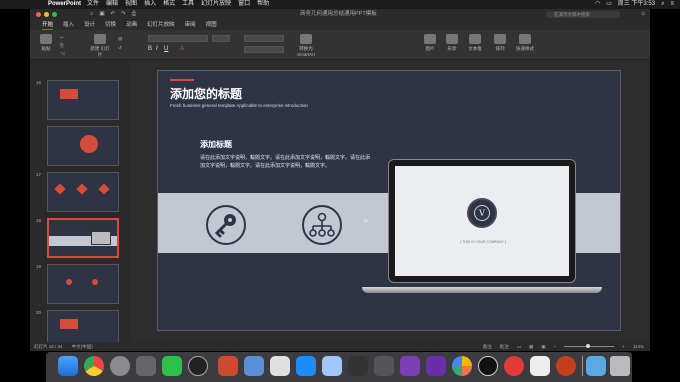 The height and width of the screenshot is (382, 680). I want to click on menu-app-name: PowerPoint, so click(64, 4).